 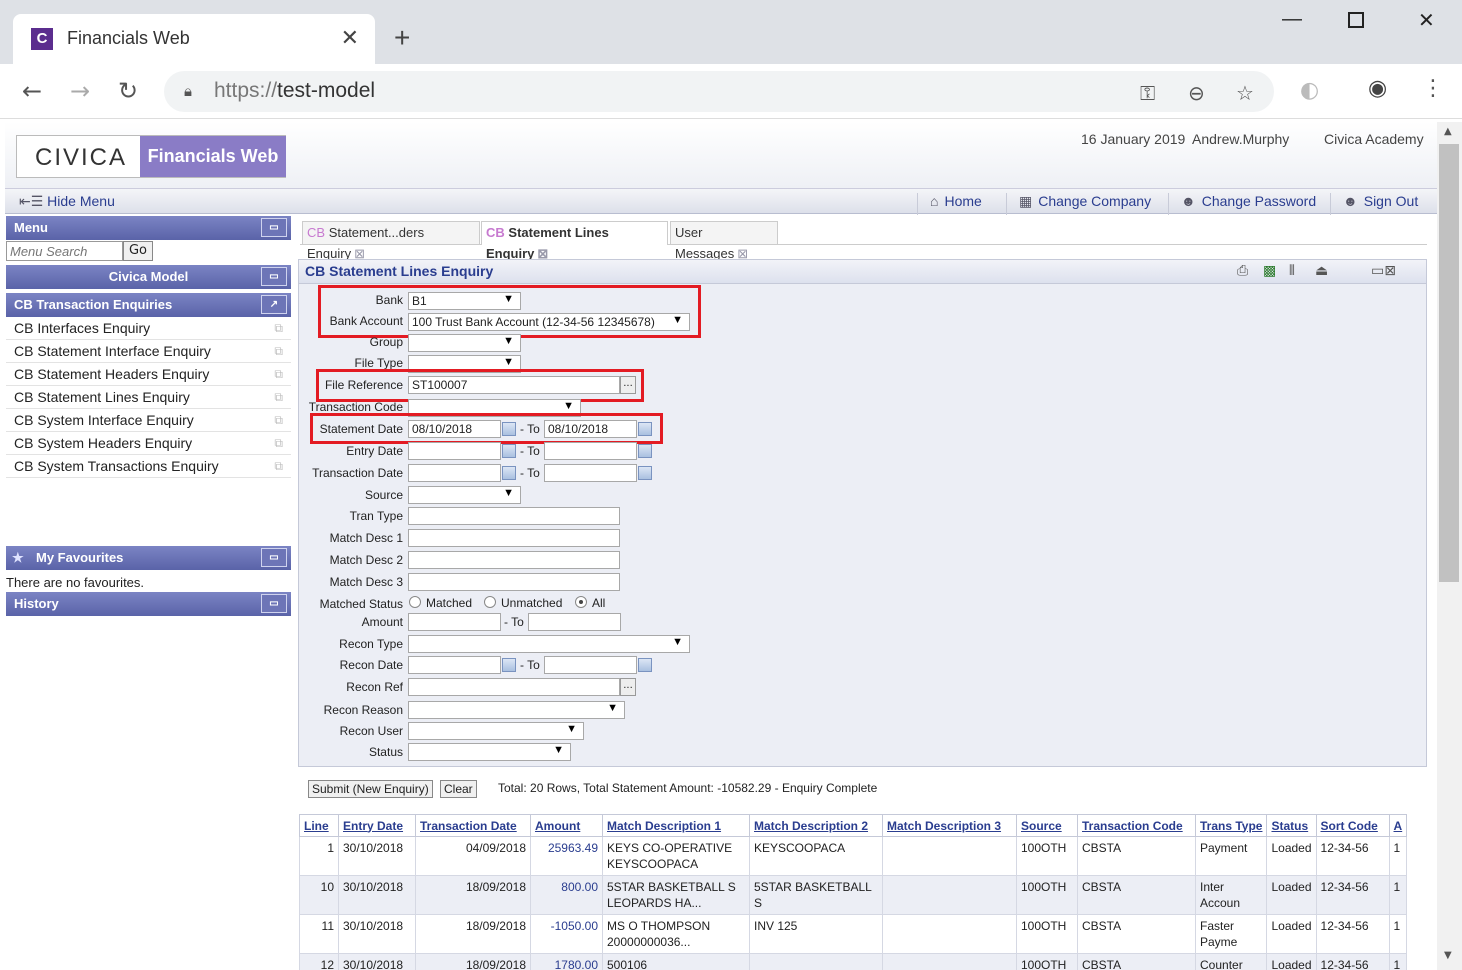 I want to click on extension-icon: ◐, so click(x=1309, y=90).